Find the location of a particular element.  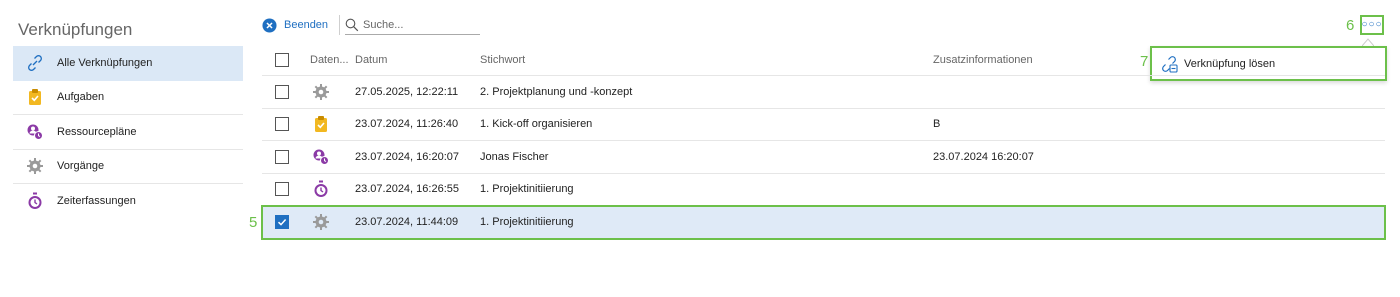

sidebar-item-label: Alle Verknüpfungen is located at coordinates (105, 62).